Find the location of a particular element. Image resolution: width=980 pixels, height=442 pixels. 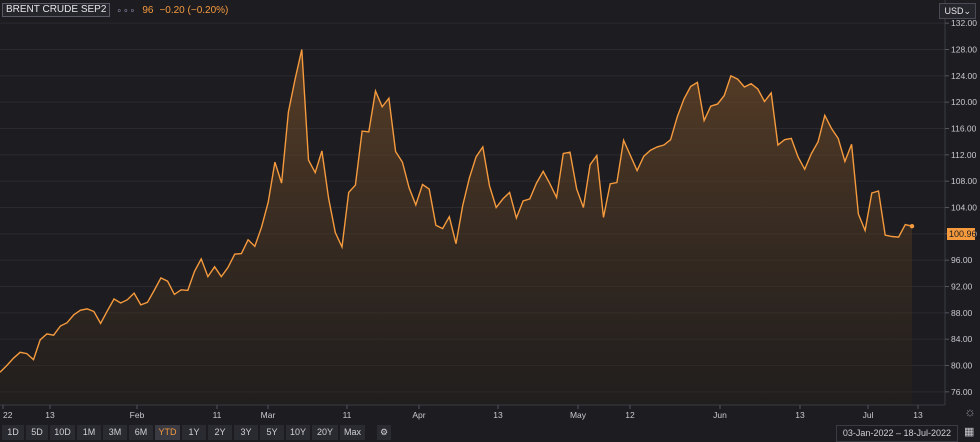

y-tick-label: 80.00 is located at coordinates (962, 366).